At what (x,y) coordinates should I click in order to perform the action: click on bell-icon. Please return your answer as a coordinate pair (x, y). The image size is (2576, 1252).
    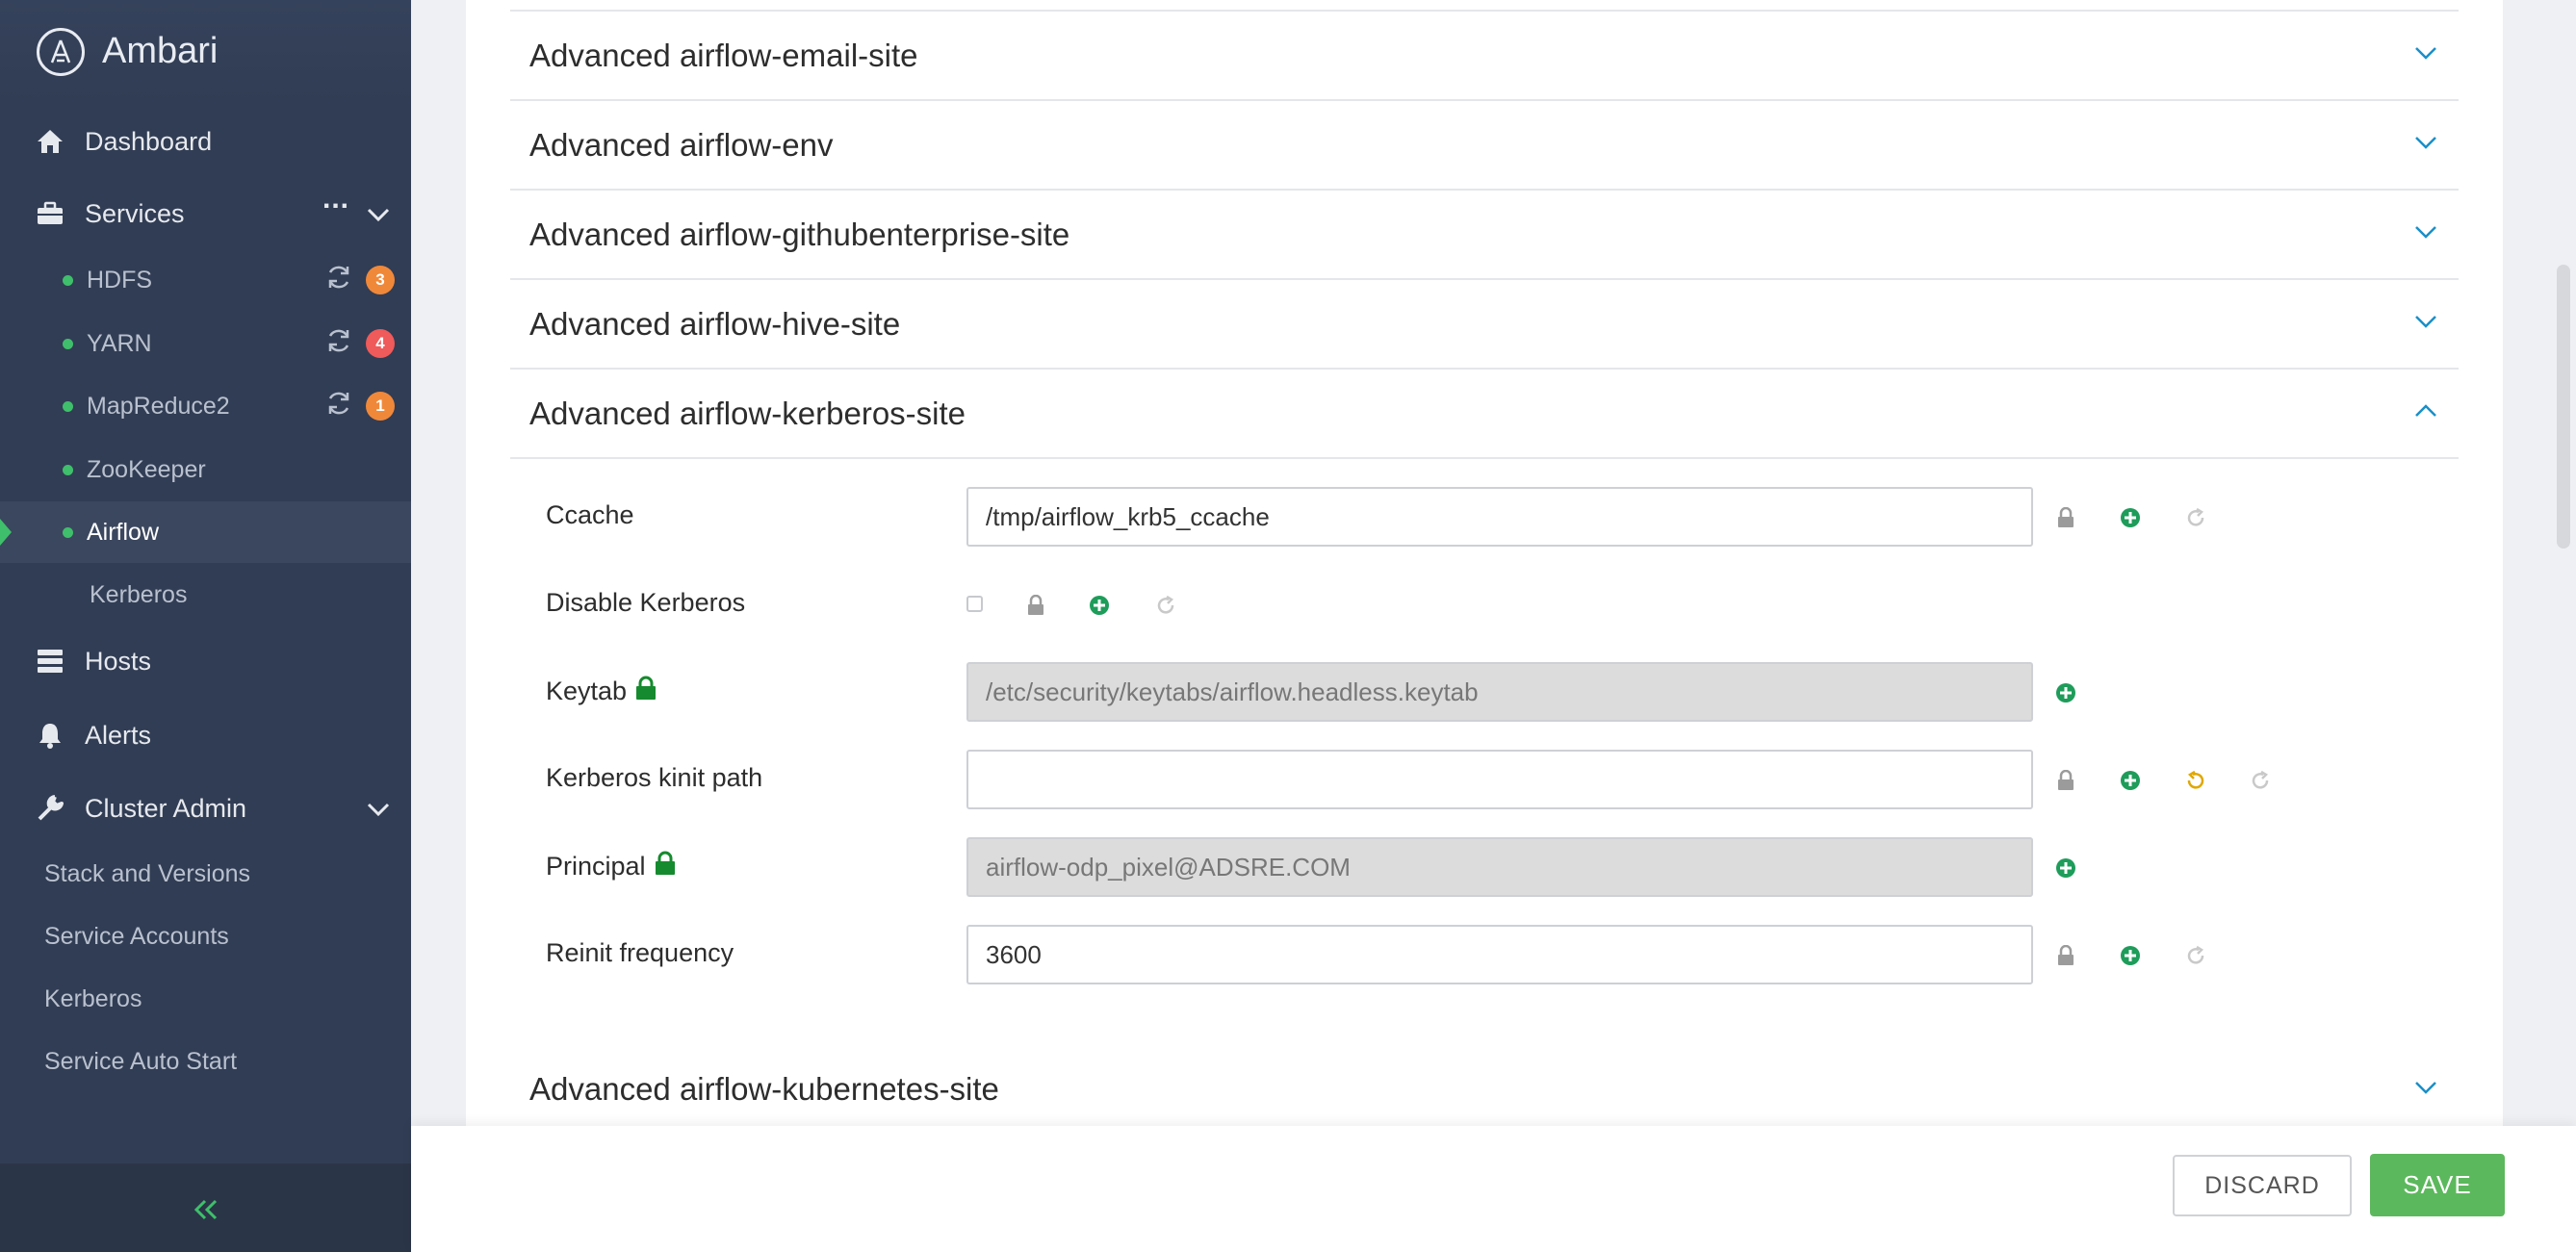
    Looking at the image, I should click on (50, 735).